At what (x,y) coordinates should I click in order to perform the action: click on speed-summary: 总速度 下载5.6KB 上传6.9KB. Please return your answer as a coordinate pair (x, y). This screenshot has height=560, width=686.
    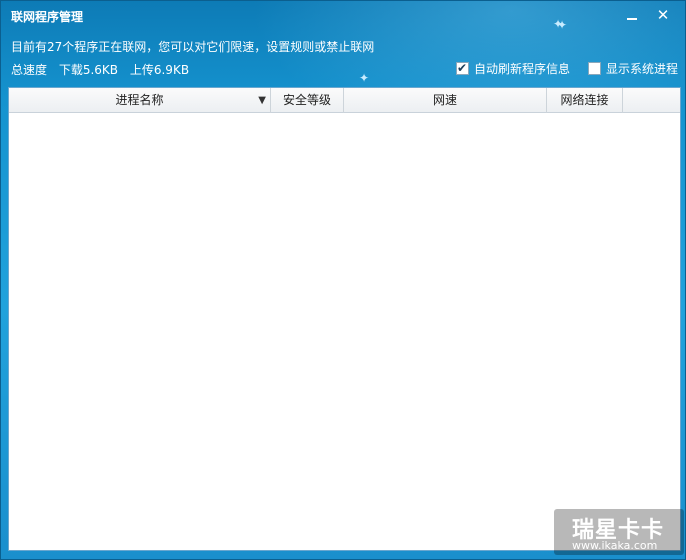
    Looking at the image, I should click on (104, 69).